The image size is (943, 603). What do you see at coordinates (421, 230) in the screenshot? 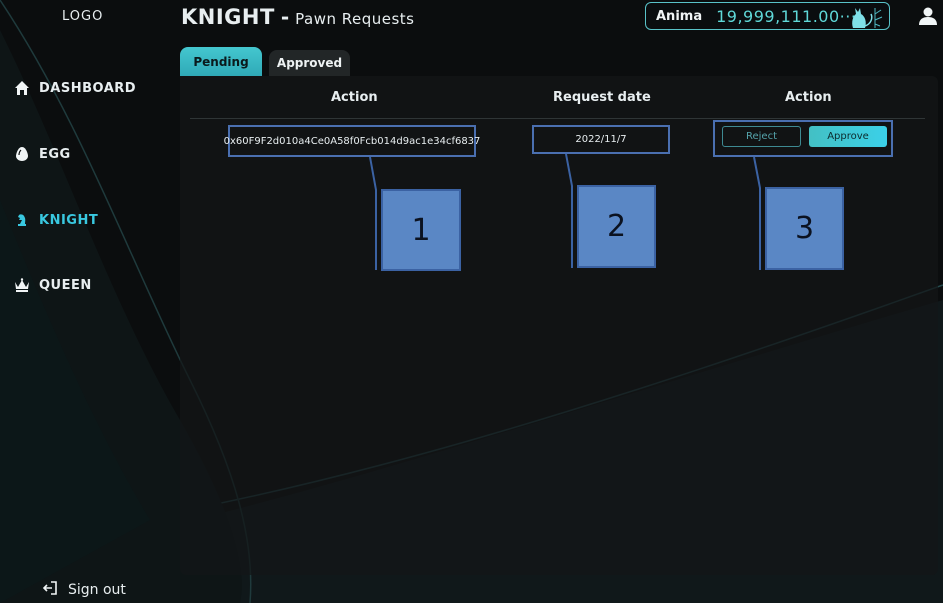
I see `annotation-marker-1: 1` at bounding box center [421, 230].